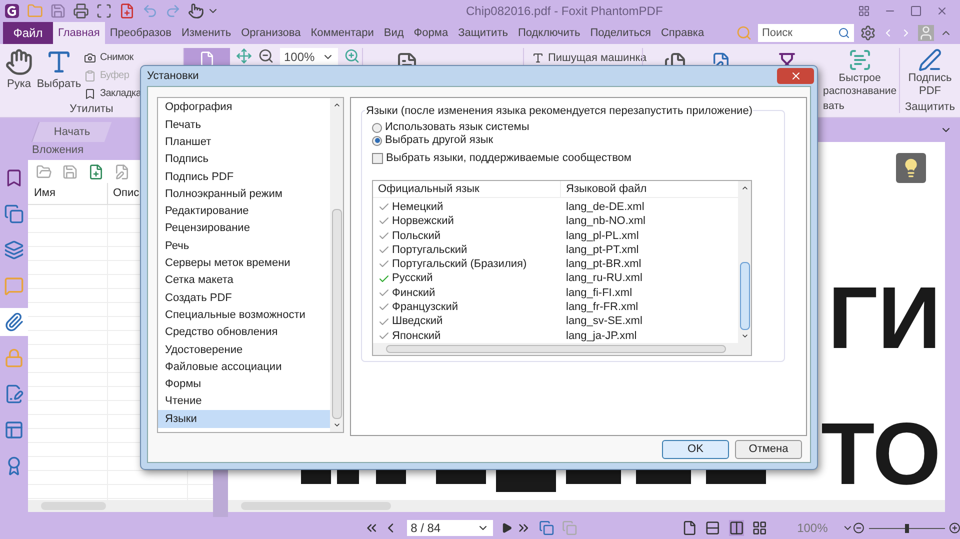 The height and width of the screenshot is (539, 960). I want to click on category-item: Специальные возможности, so click(244, 315).